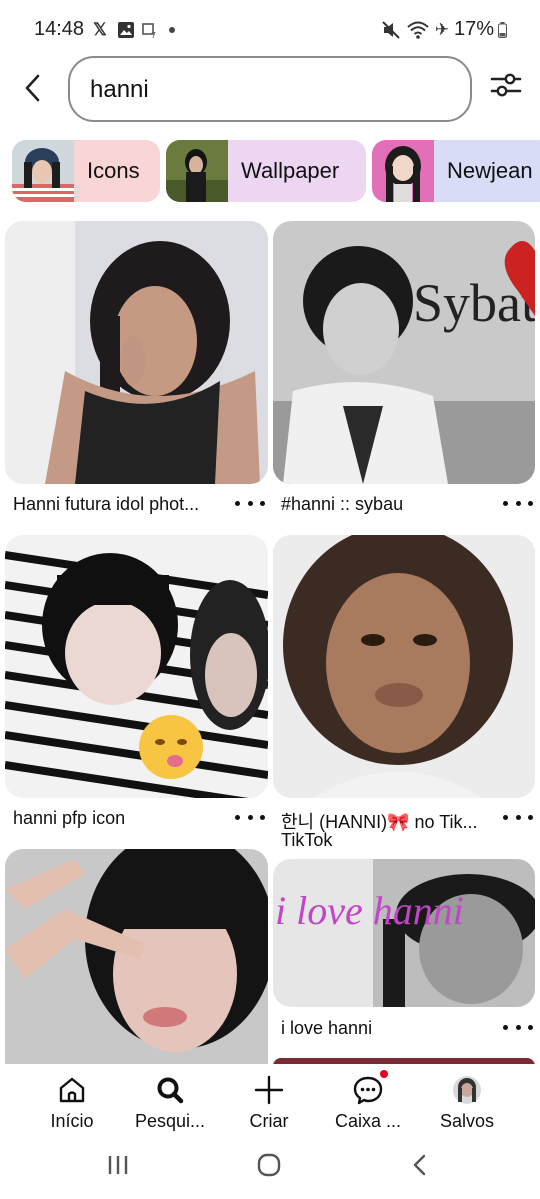 The width and height of the screenshot is (540, 1199). Describe the element at coordinates (86, 171) in the screenshot. I see `chip-icons: Icons` at that location.